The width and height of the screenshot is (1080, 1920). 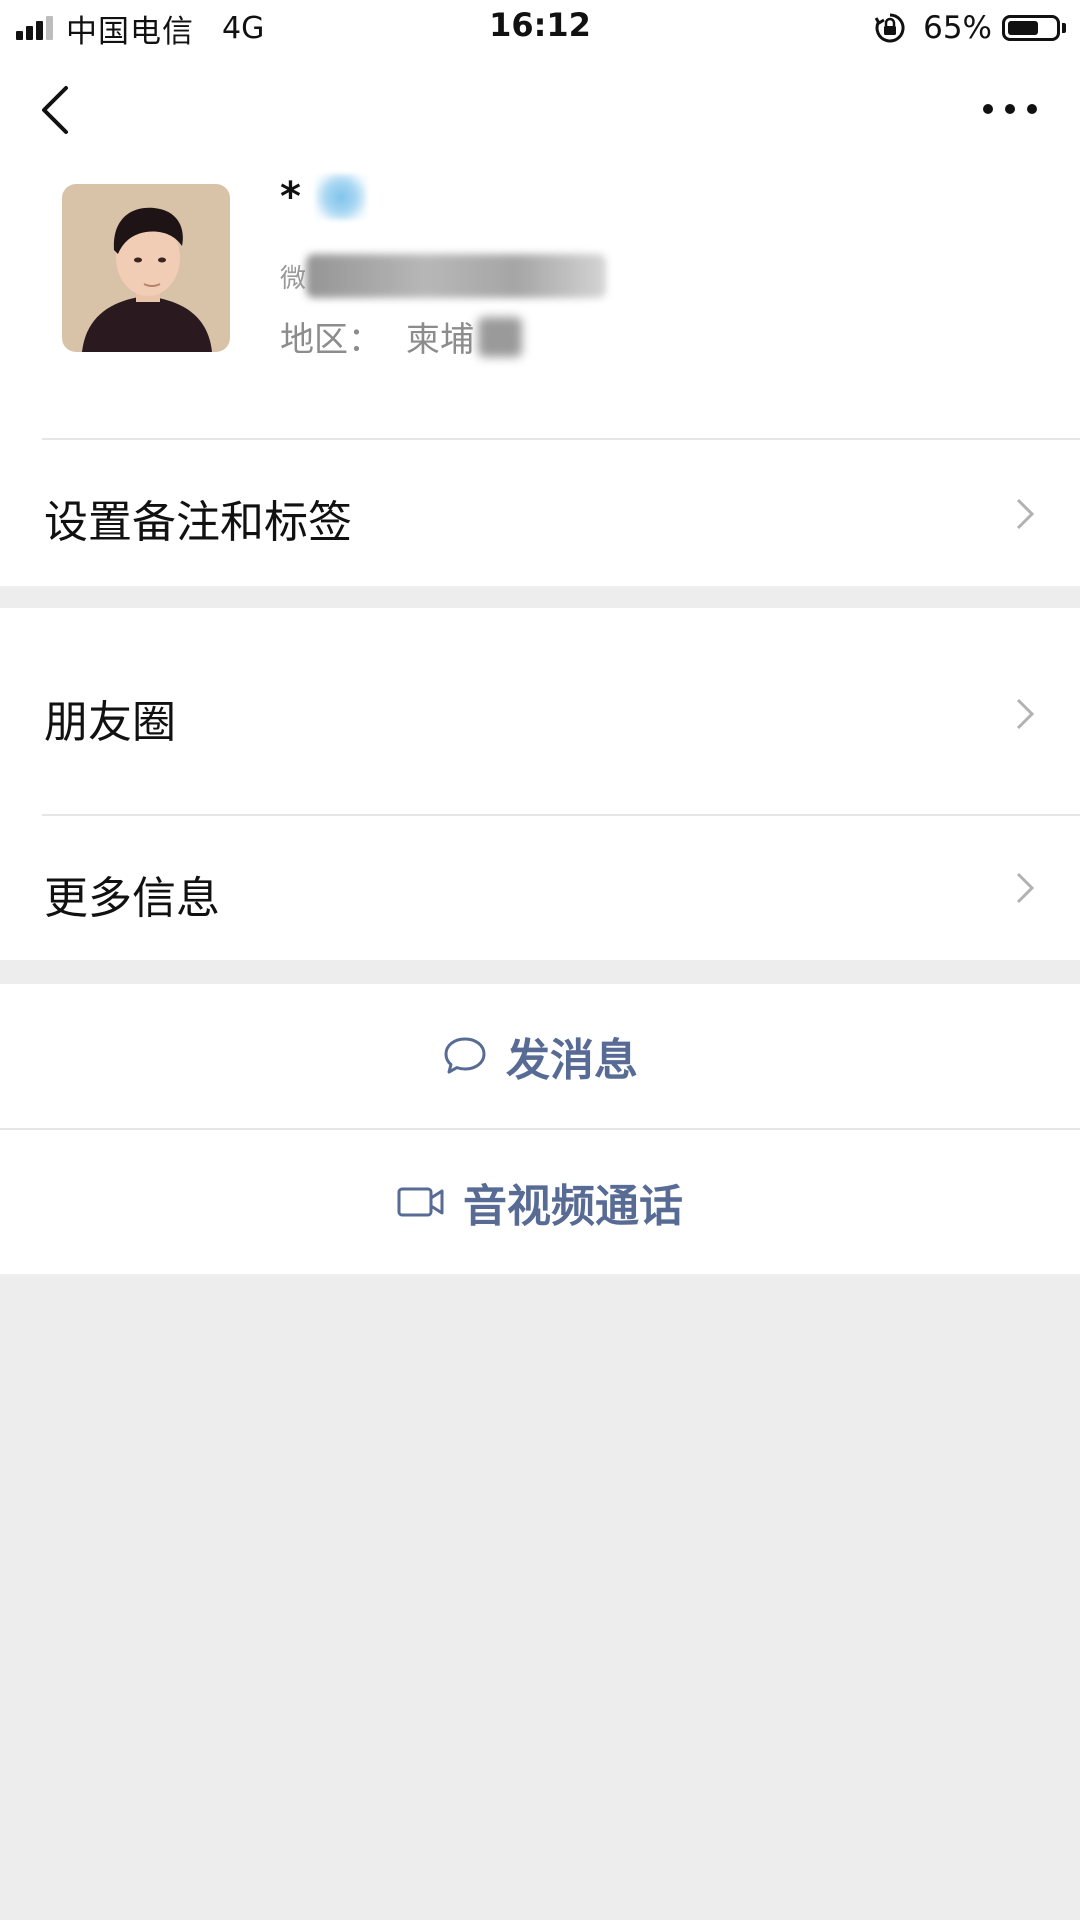 I want to click on battery-fill, so click(x=1023, y=28).